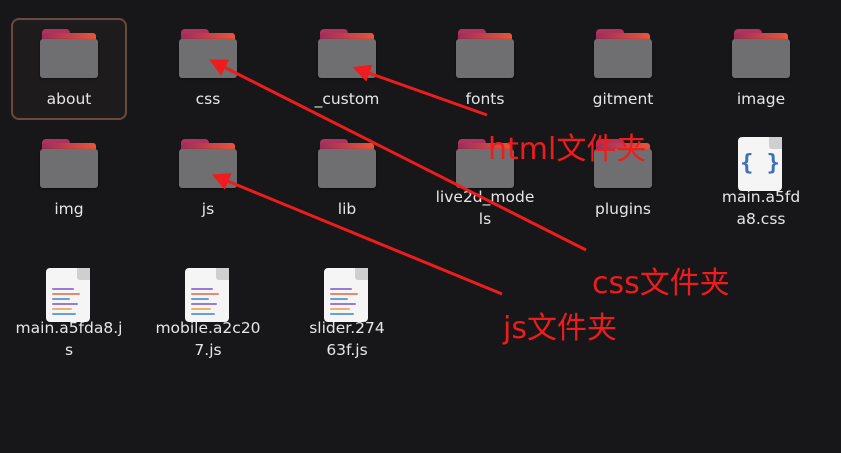  I want to click on css-folder-annotation: css文件夹, so click(661, 283).